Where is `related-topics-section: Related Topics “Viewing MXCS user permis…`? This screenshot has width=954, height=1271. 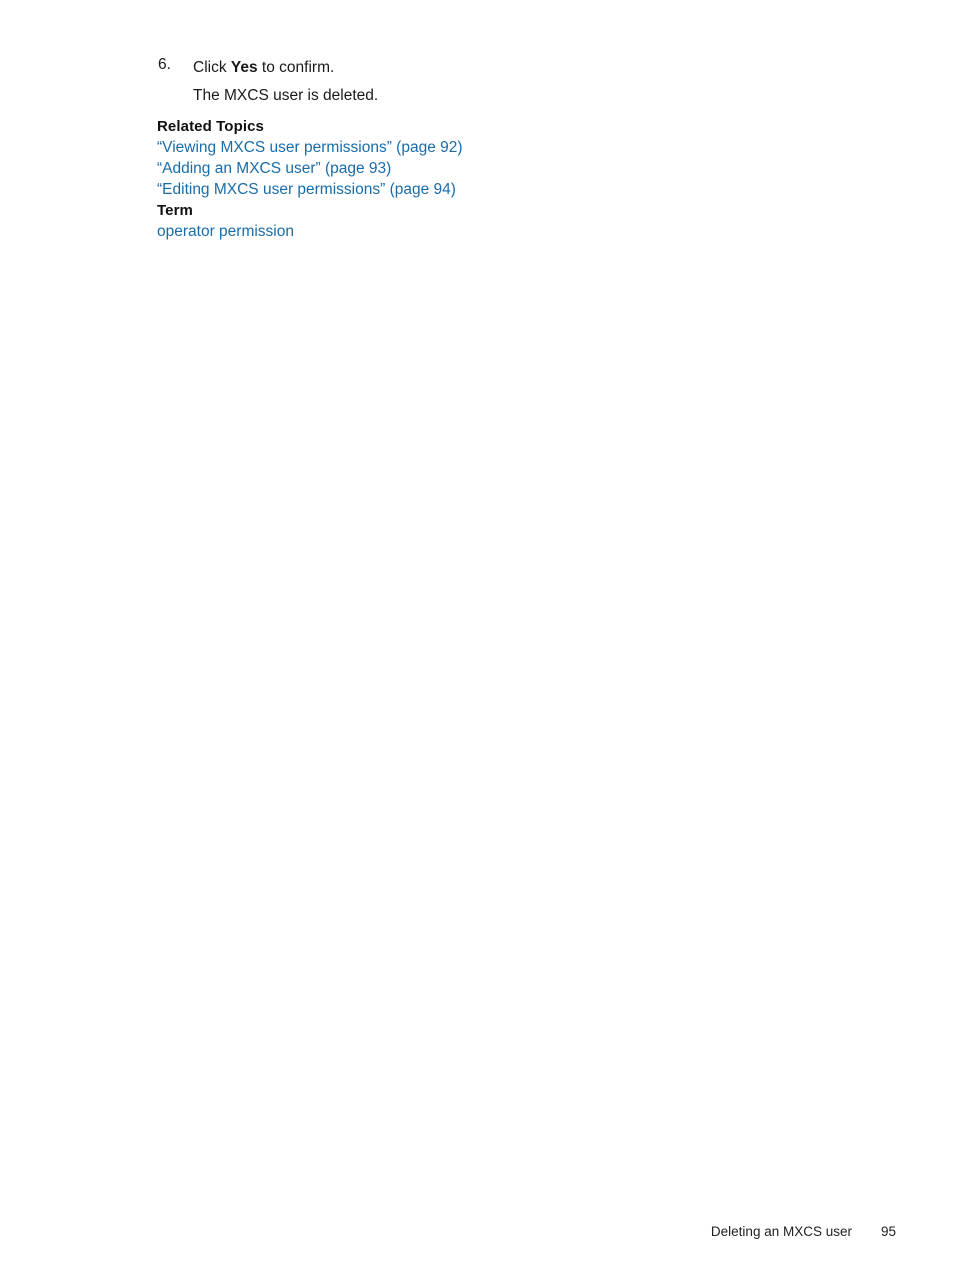
related-topics-section: Related Topics “Viewing MXCS user permis… is located at coordinates (477, 179).